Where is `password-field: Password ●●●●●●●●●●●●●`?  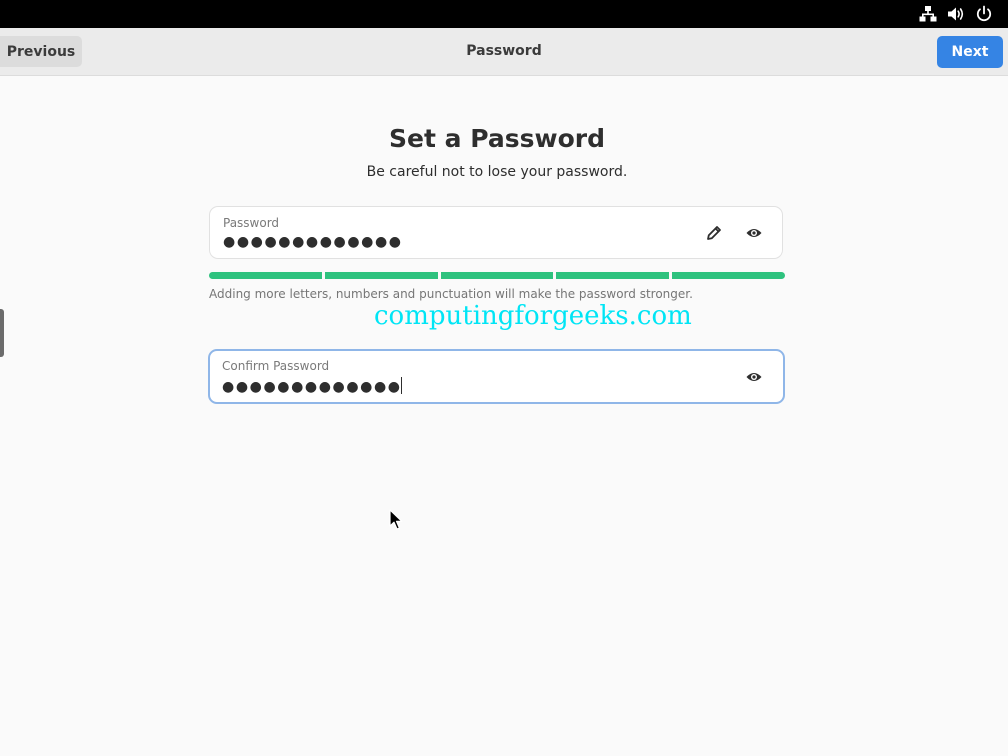 password-field: Password ●●●●●●●●●●●●● is located at coordinates (496, 232).